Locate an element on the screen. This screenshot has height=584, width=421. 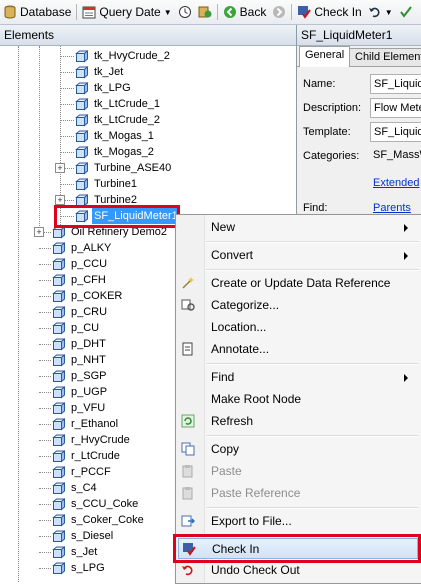
menu-item-label: Check In is located at coordinates (236, 549).